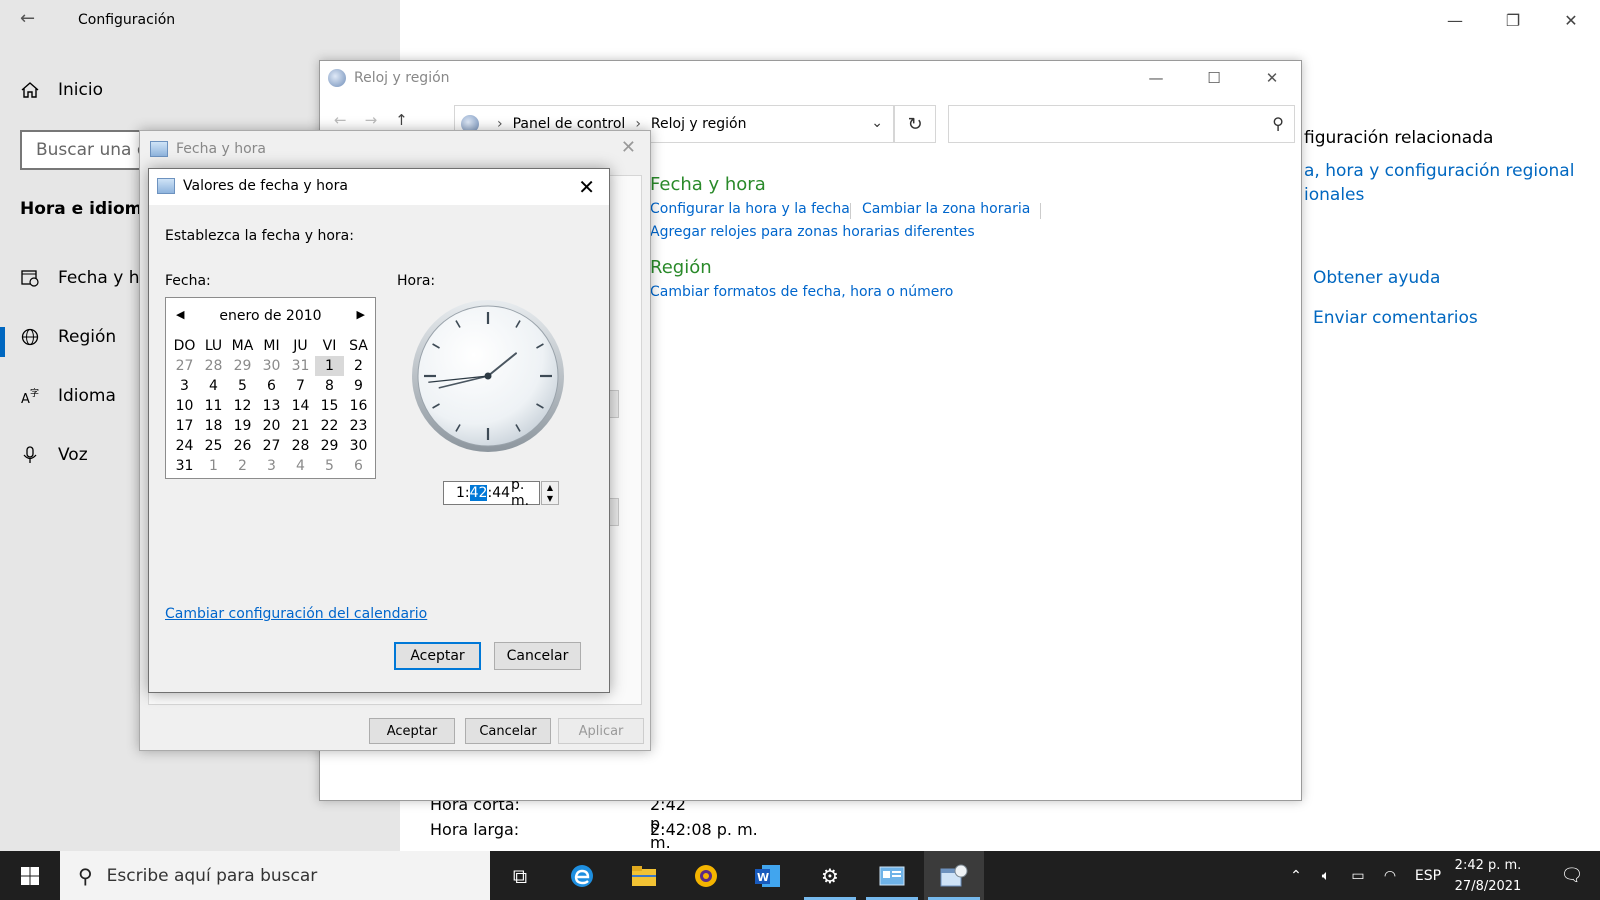 The image size is (1600, 900). I want to click on control-panel-taskbar-icon, so click(892, 875).